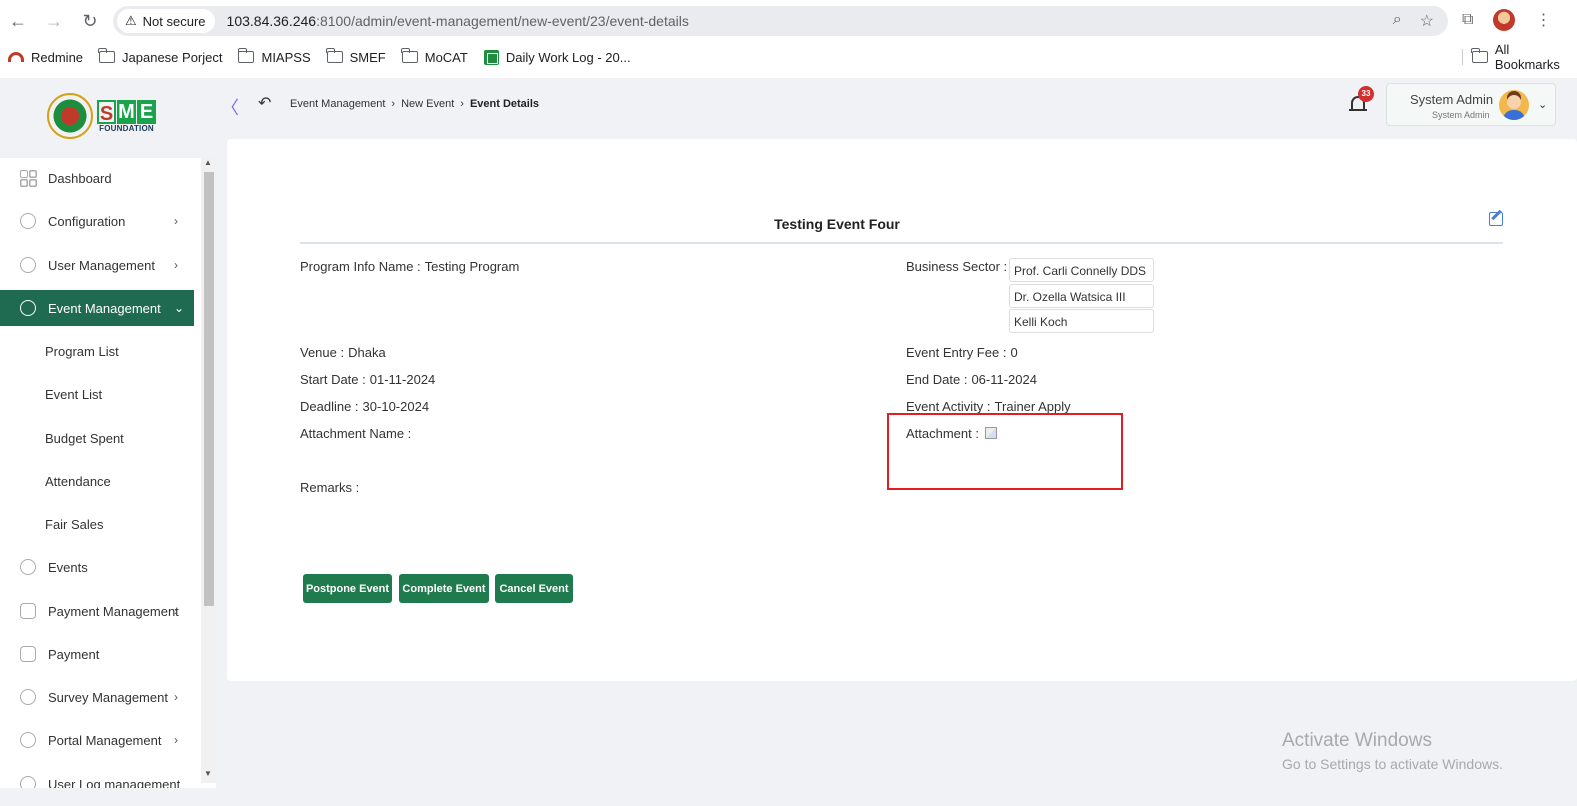 This screenshot has height=806, width=1577. I want to click on event-lock-icon, so click(28, 308).